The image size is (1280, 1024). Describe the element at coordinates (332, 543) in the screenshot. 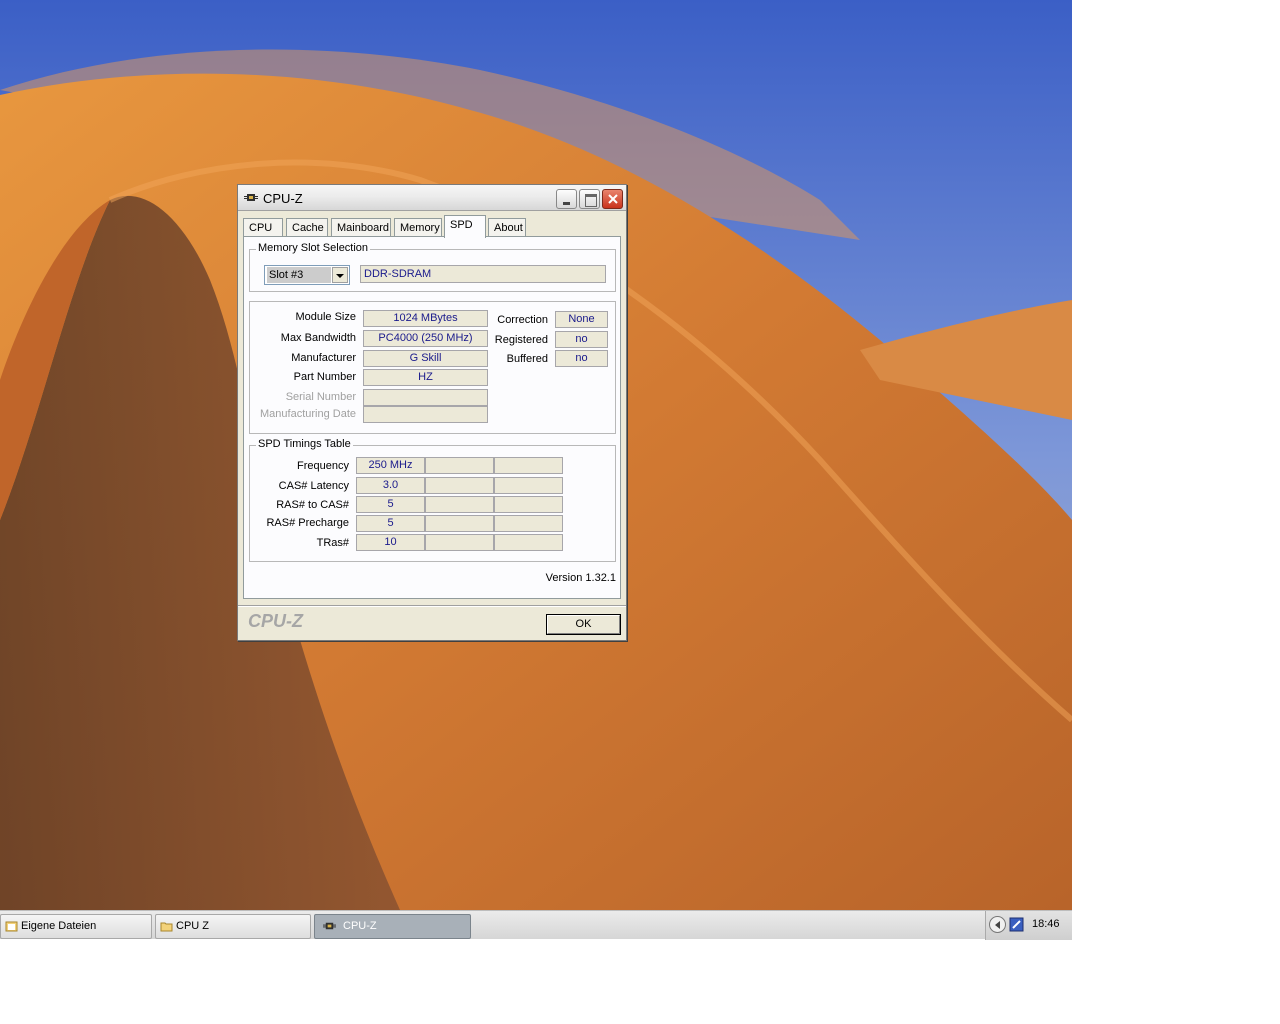

I see `timing-label: TRas#` at that location.